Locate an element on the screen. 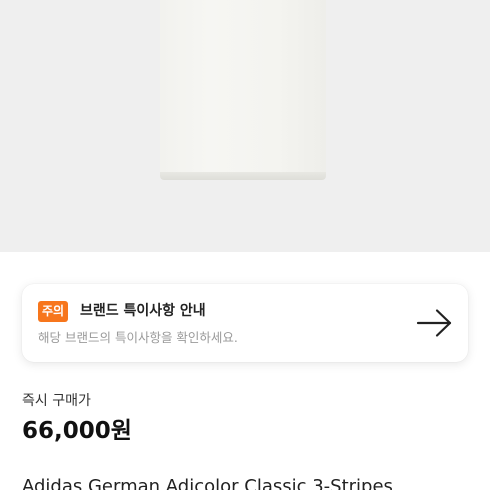 The image size is (490, 490). notice-description: 해당 브랜드의 특이사항을 확인하세요. is located at coordinates (138, 337).